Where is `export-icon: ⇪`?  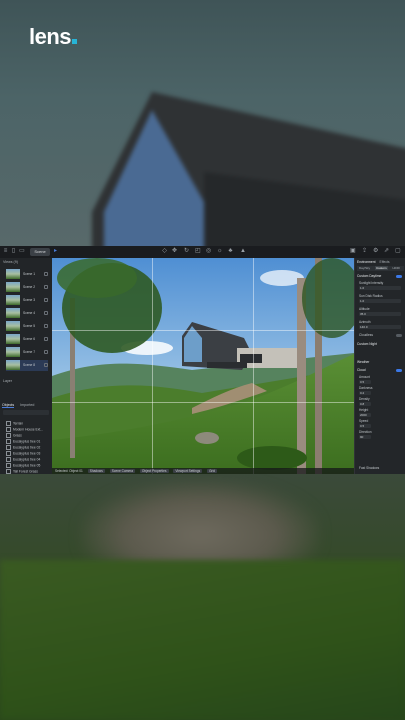
export-icon: ⇪ is located at coordinates (364, 251).